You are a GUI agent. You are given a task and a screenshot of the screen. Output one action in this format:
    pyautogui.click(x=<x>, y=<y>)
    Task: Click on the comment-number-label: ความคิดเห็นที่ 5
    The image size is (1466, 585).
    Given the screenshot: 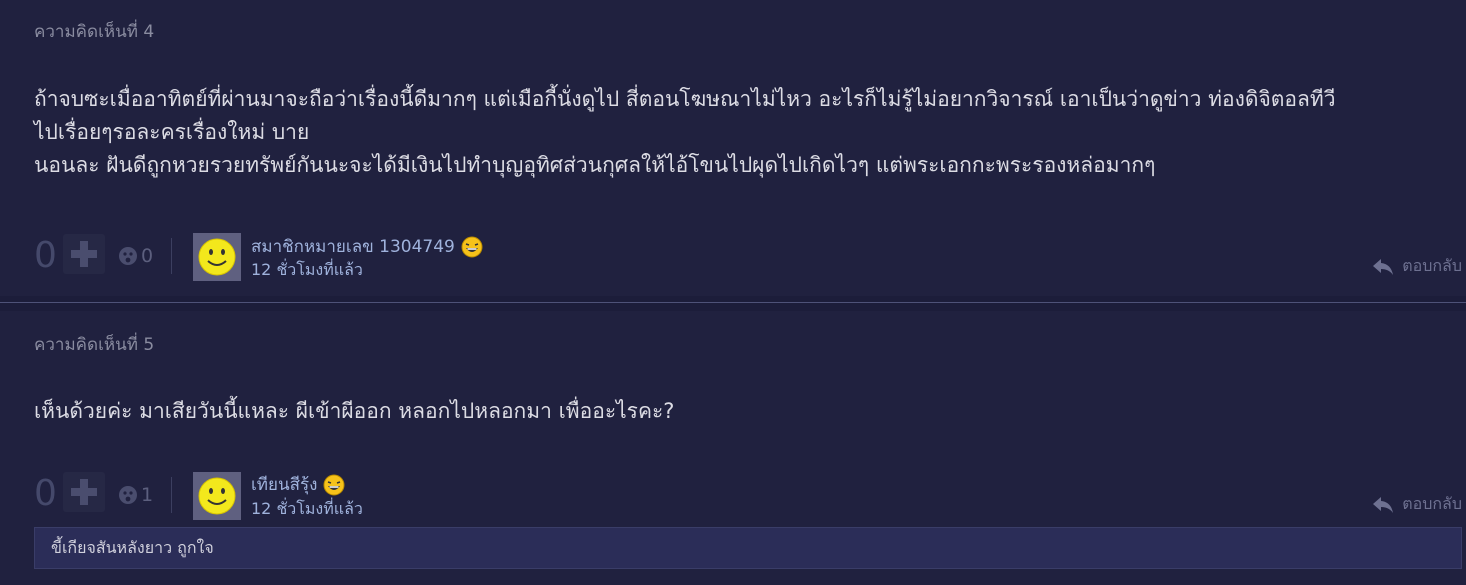 What is the action you would take?
    pyautogui.click(x=94, y=345)
    